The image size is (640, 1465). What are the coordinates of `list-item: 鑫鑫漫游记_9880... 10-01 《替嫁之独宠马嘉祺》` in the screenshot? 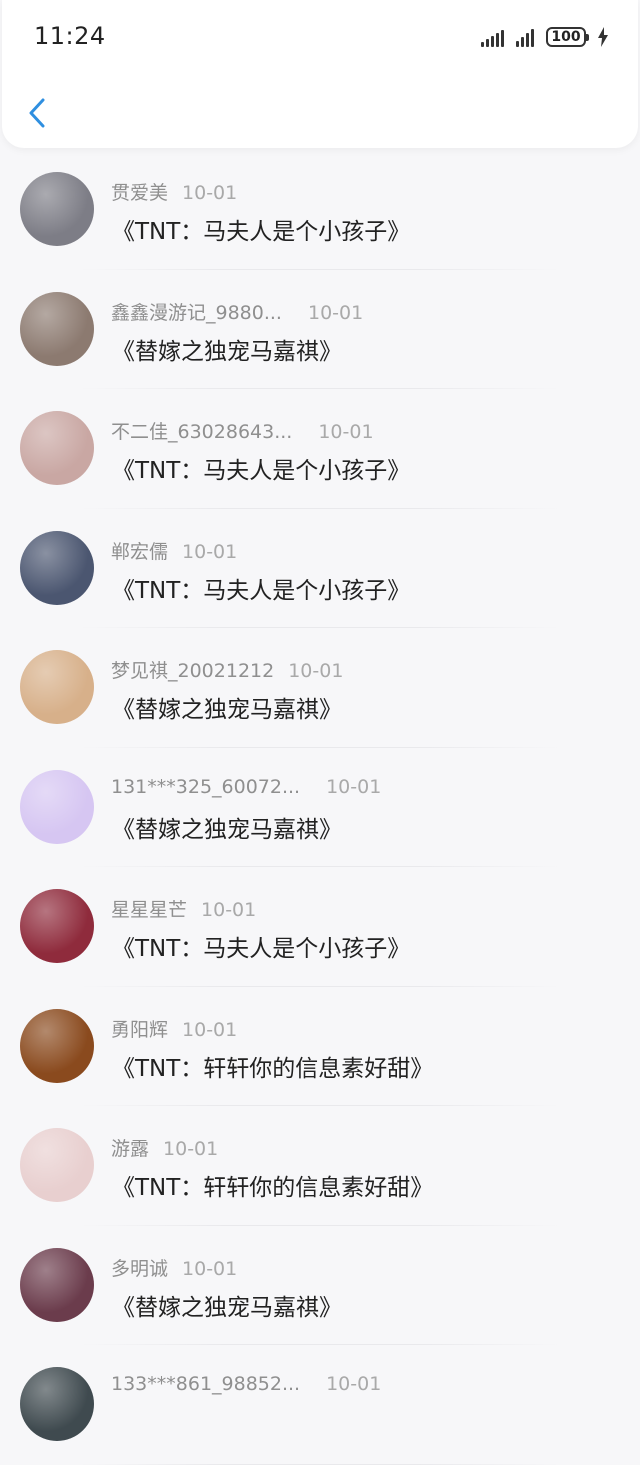 It's located at (320, 329).